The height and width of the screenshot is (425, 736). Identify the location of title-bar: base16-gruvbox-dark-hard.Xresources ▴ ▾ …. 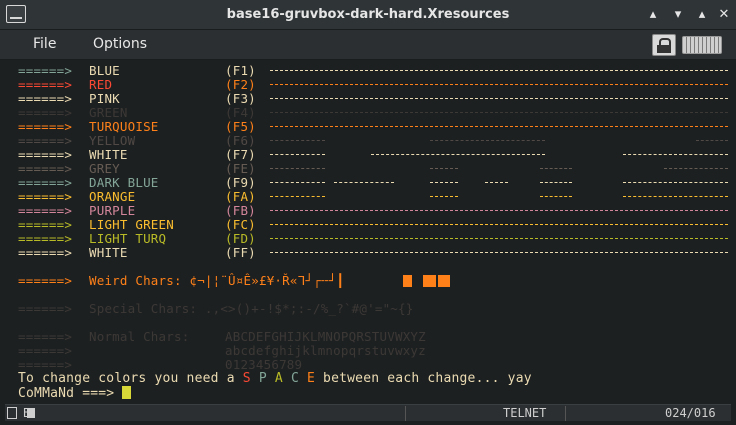
(368, 15).